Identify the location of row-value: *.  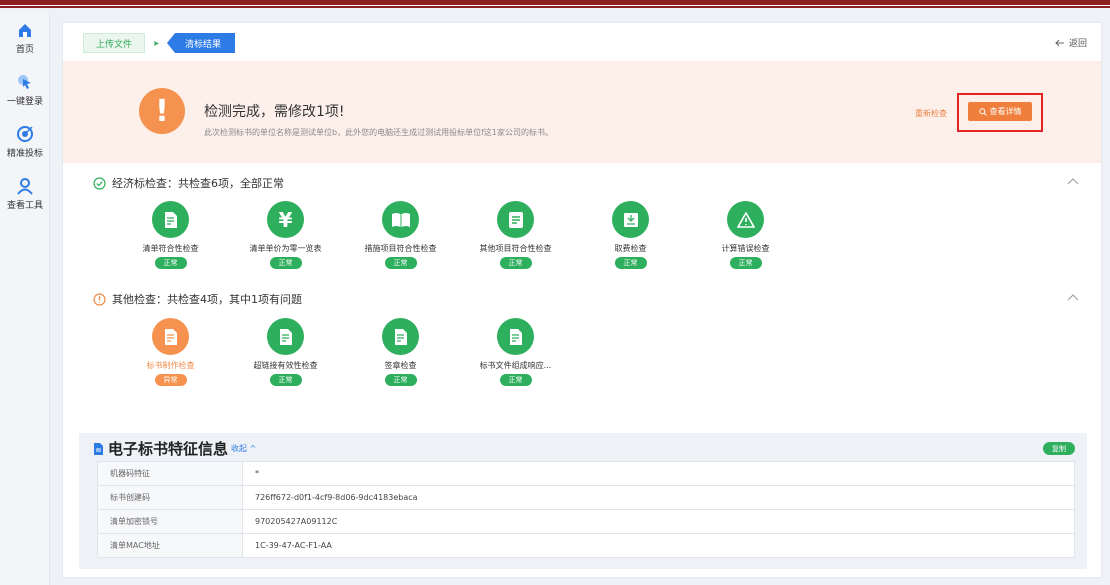
(658, 473).